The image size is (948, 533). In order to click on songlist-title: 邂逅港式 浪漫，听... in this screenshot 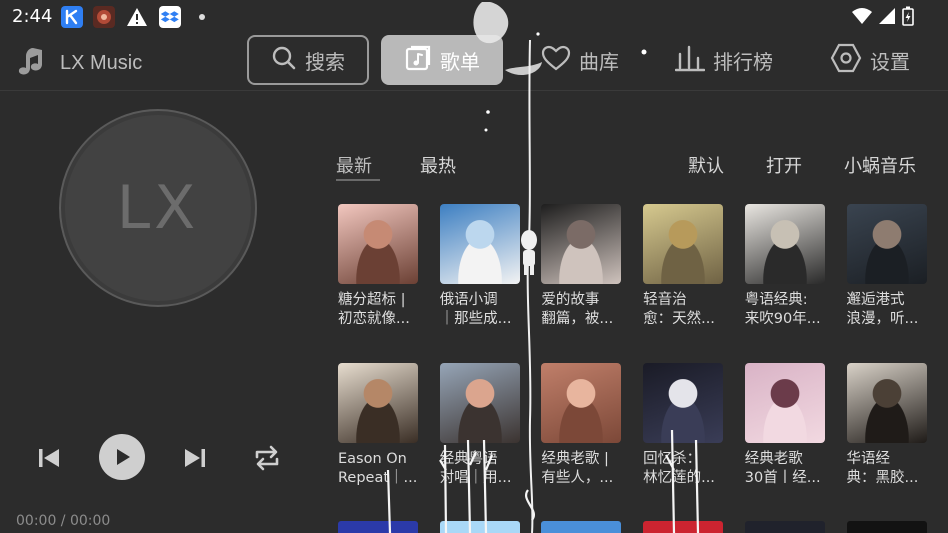, I will do `click(889, 310)`.